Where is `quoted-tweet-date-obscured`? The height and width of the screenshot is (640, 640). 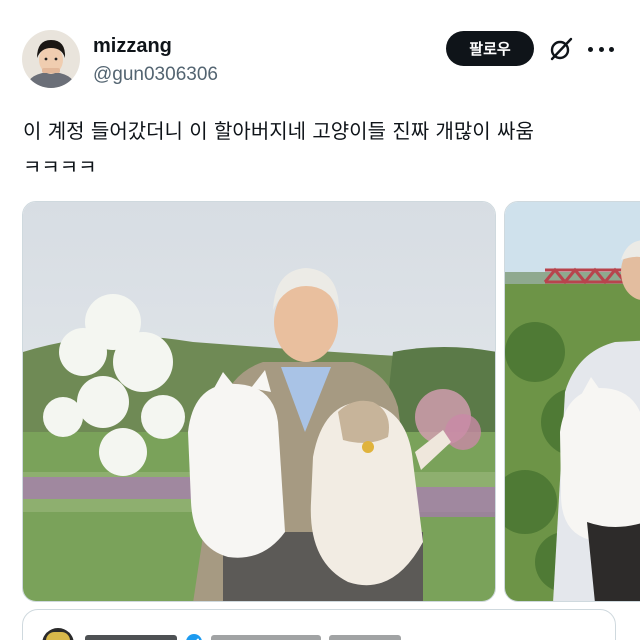 quoted-tweet-date-obscured is located at coordinates (365, 637).